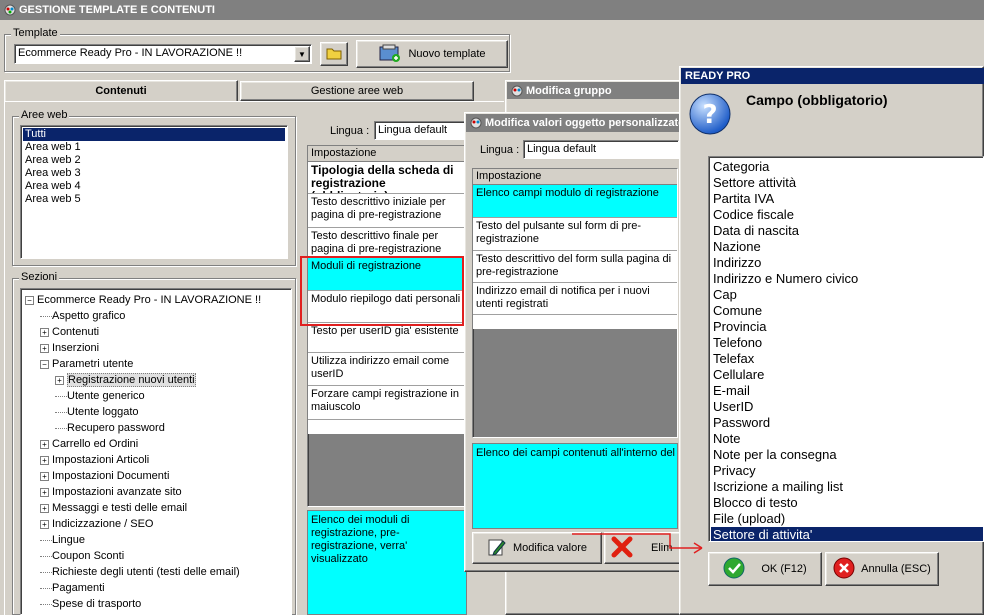 This screenshot has height=615, width=984. Describe the element at coordinates (104, 476) in the screenshot. I see `tree-item: + Impostazioni Documenti` at that location.